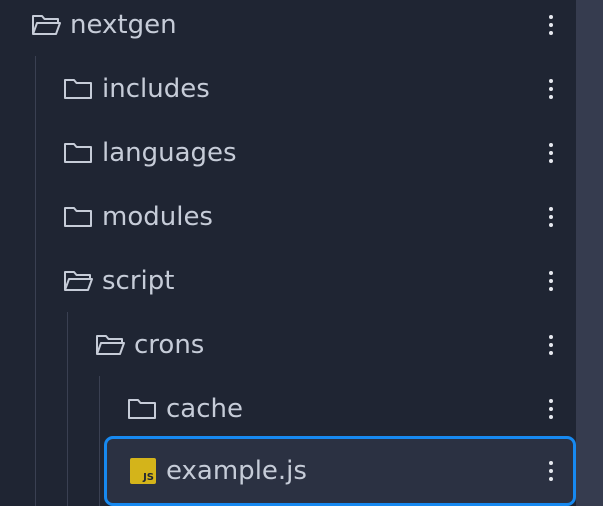  I want to click on tree-item-nextgen: nextgen, so click(287, 26).